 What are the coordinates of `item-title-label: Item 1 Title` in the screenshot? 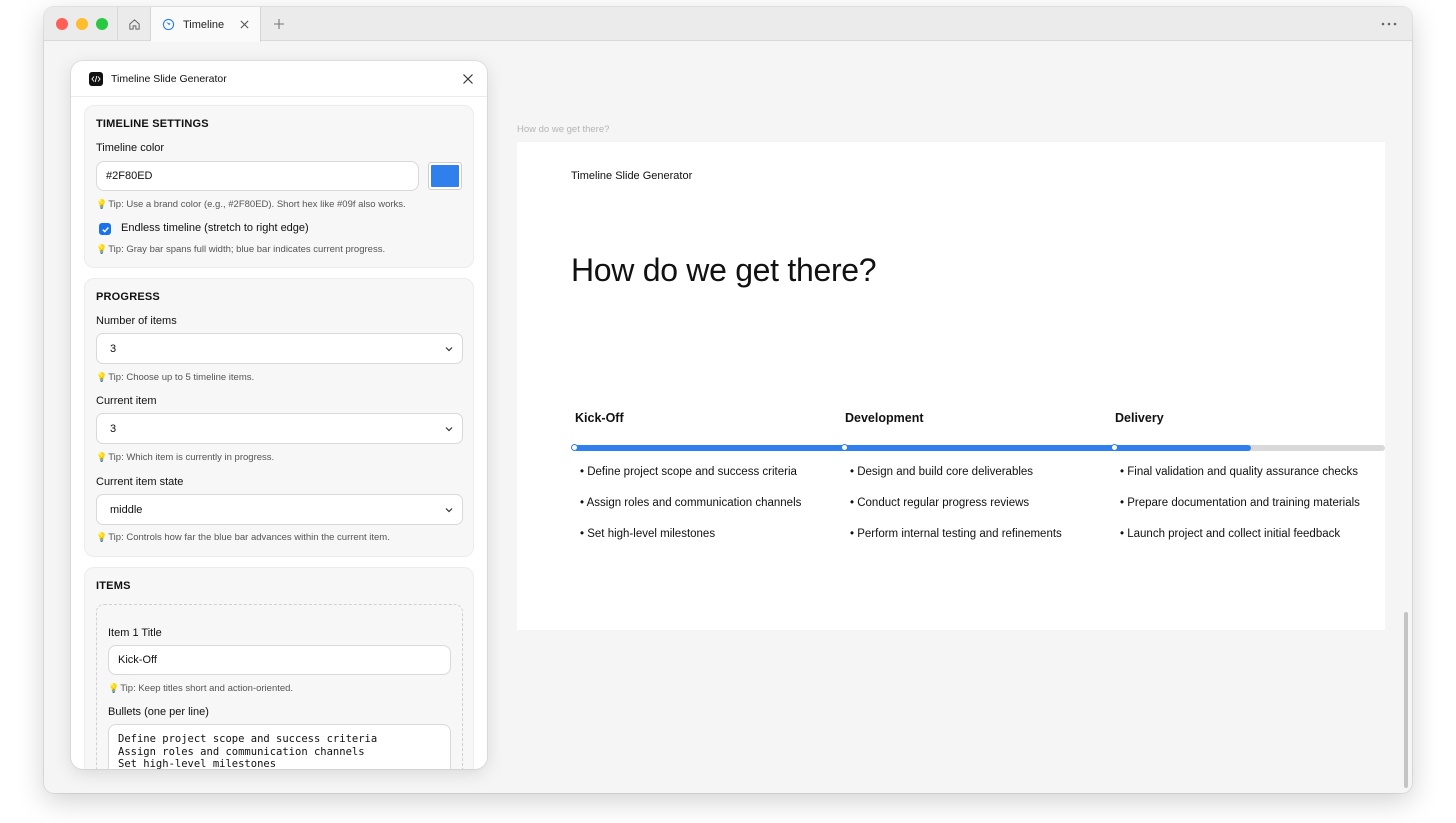 It's located at (135, 633).